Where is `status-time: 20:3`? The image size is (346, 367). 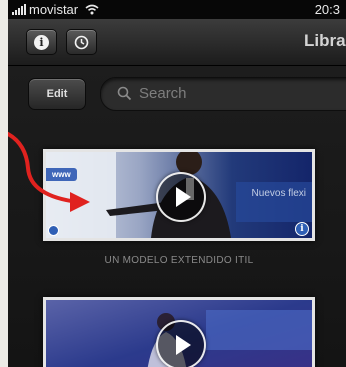 status-time: 20:3 is located at coordinates (327, 9).